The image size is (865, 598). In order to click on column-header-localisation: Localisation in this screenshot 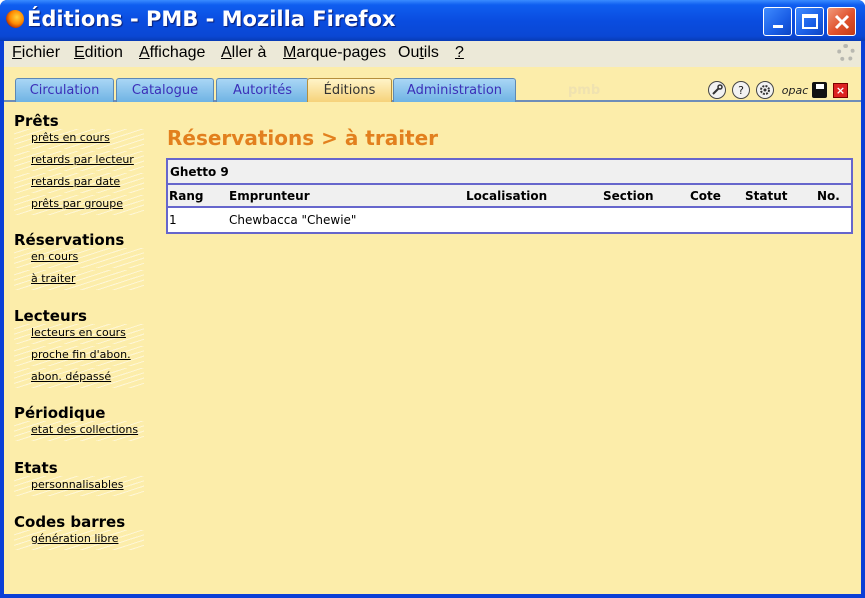, I will do `click(507, 196)`.